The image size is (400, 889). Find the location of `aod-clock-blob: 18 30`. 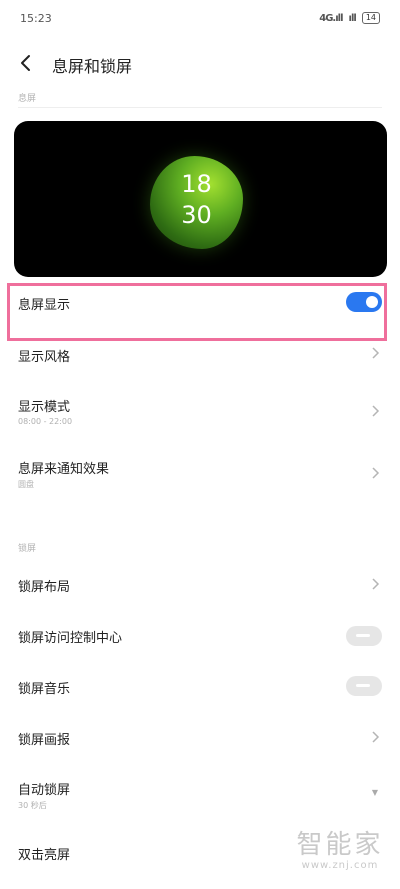

aod-clock-blob: 18 30 is located at coordinates (196, 202).